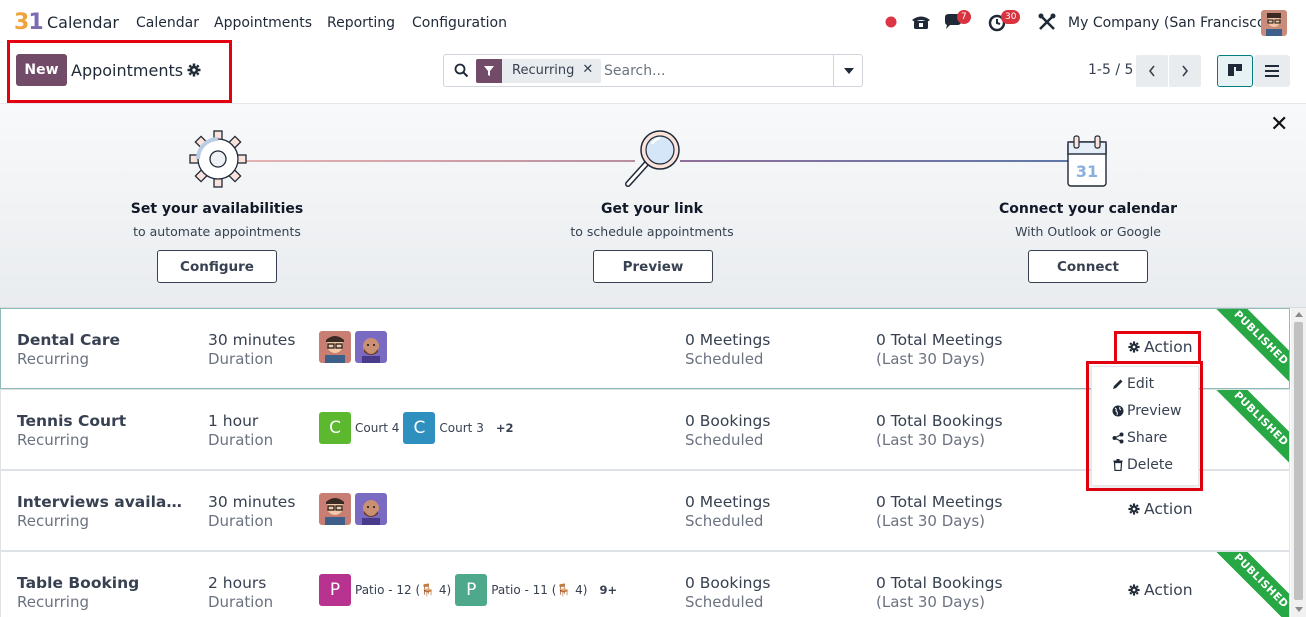 This screenshot has height=617, width=1306. I want to click on preview-button: Preview, so click(653, 266).